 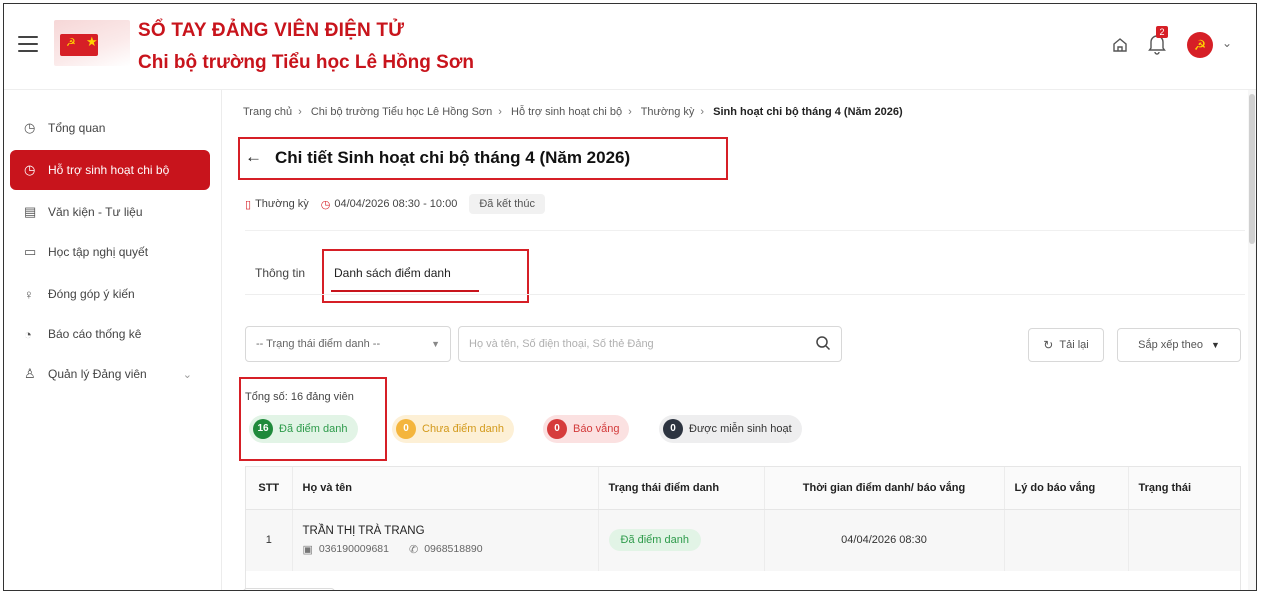 What do you see at coordinates (280, 273) in the screenshot?
I see `tab-info: Thông tin` at bounding box center [280, 273].